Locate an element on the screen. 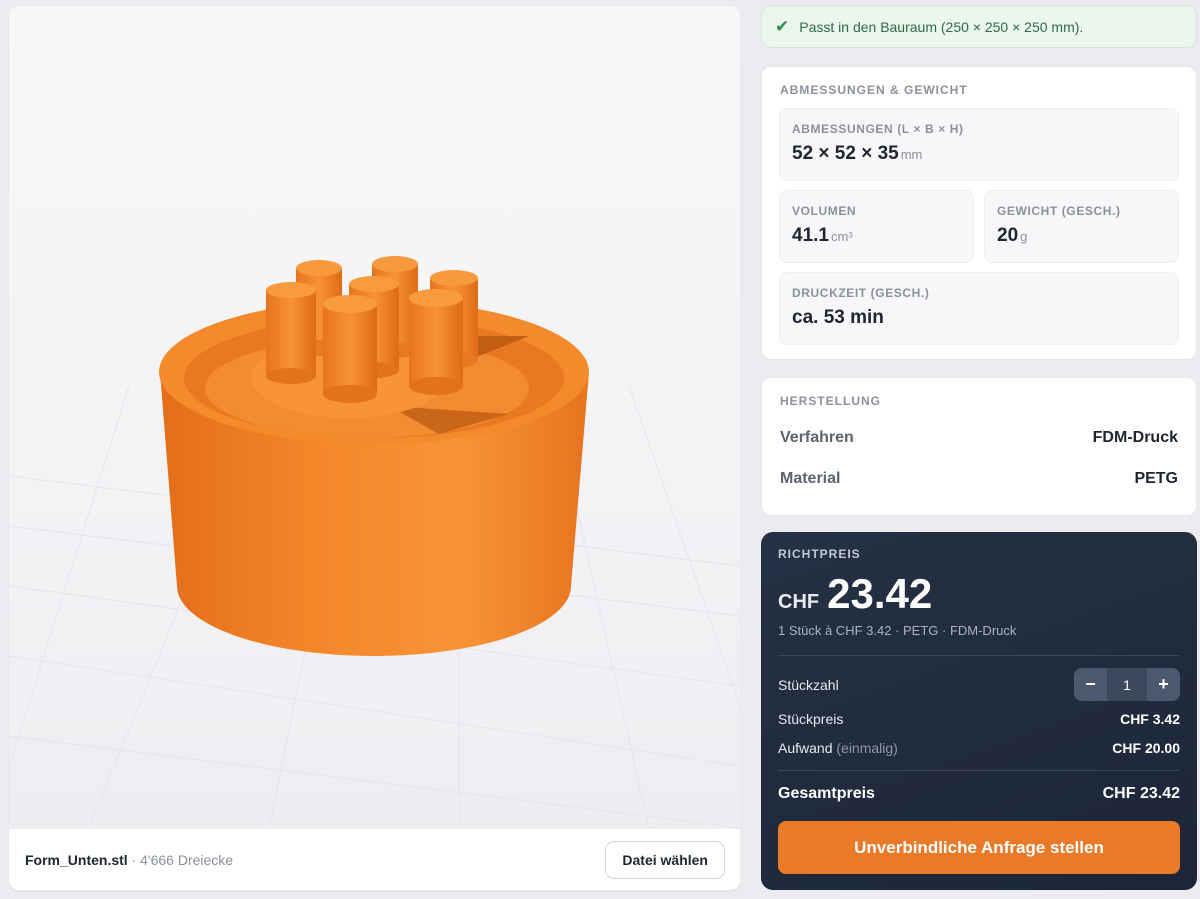 Image resolution: width=1200 pixels, height=899 pixels. total-label: Gesamtpreis is located at coordinates (826, 793).